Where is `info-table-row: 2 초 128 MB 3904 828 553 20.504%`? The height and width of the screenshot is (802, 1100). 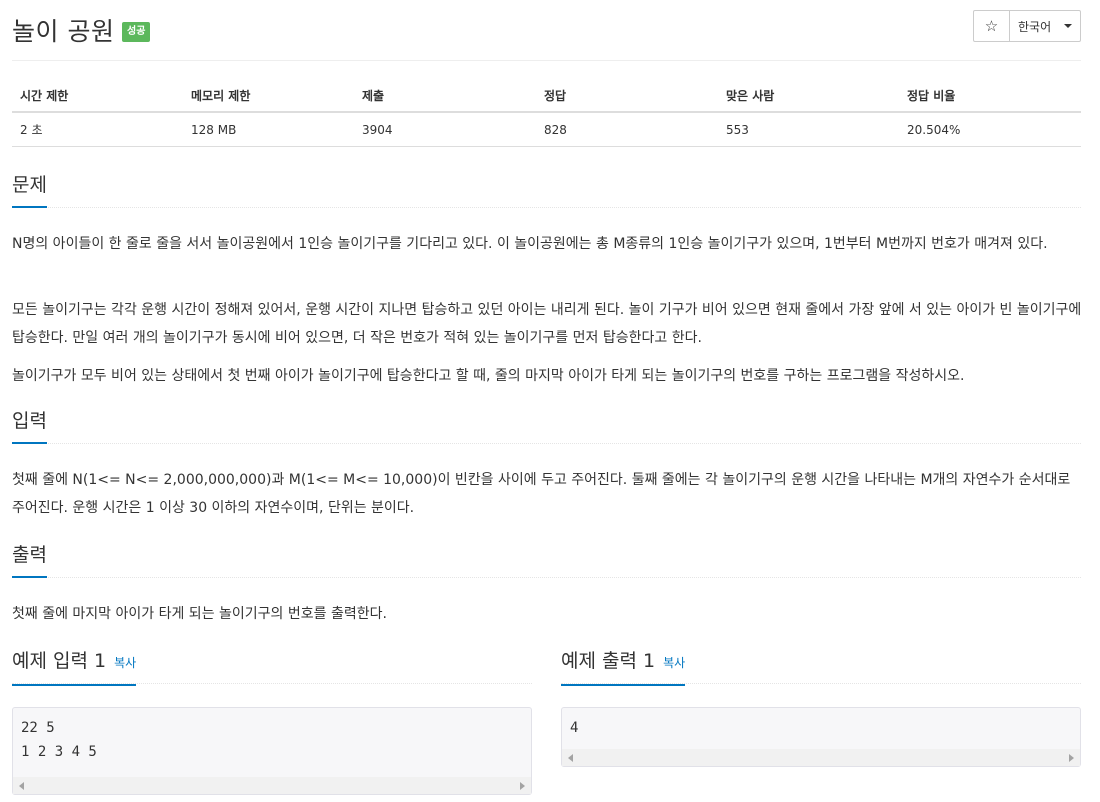
info-table-row: 2 초 128 MB 3904 828 553 20.504% is located at coordinates (546, 129).